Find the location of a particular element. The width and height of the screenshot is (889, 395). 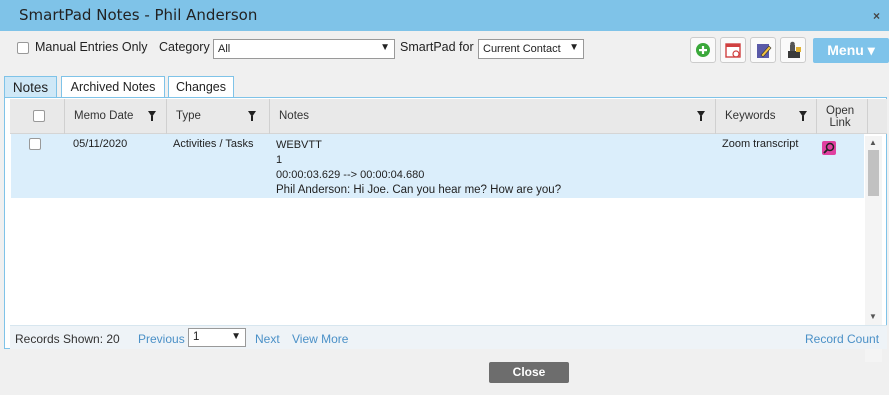

close-button: Close is located at coordinates (529, 372).